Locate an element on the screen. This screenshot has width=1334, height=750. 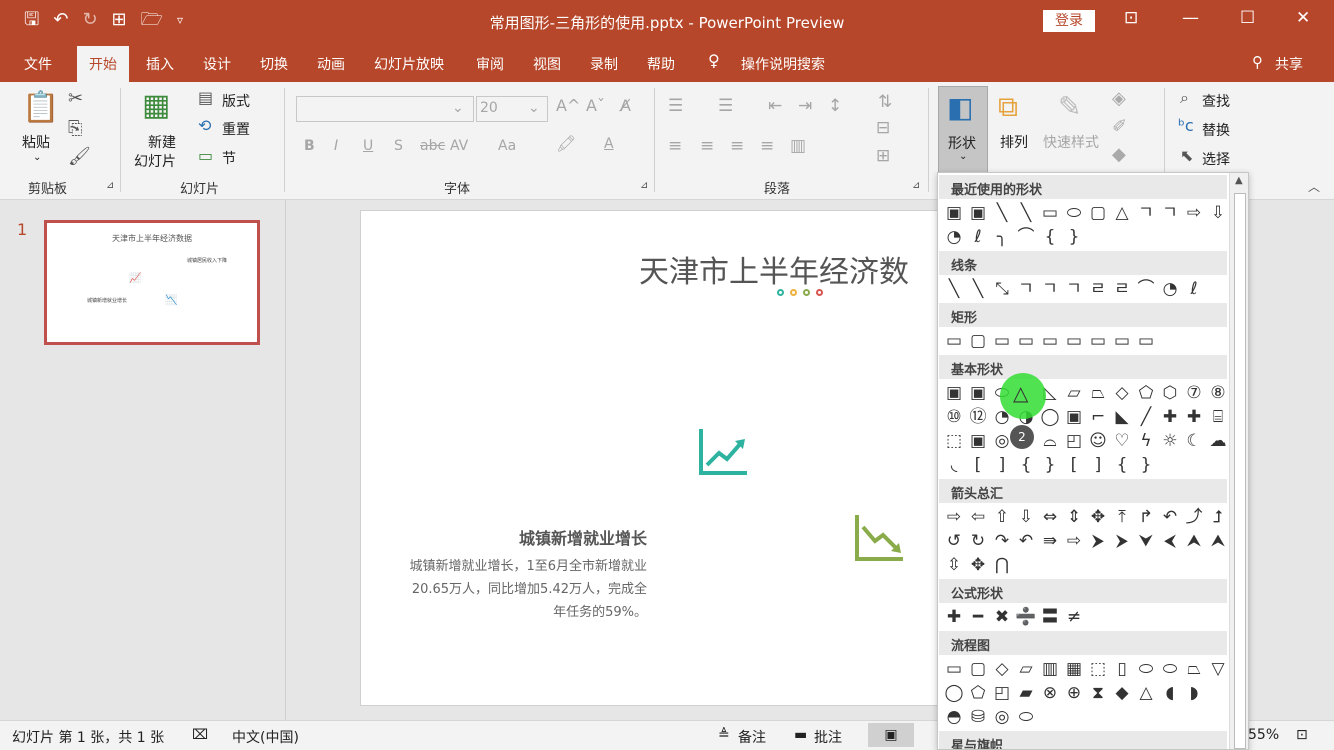
shape-item-icon: ◇ is located at coordinates (1122, 393).